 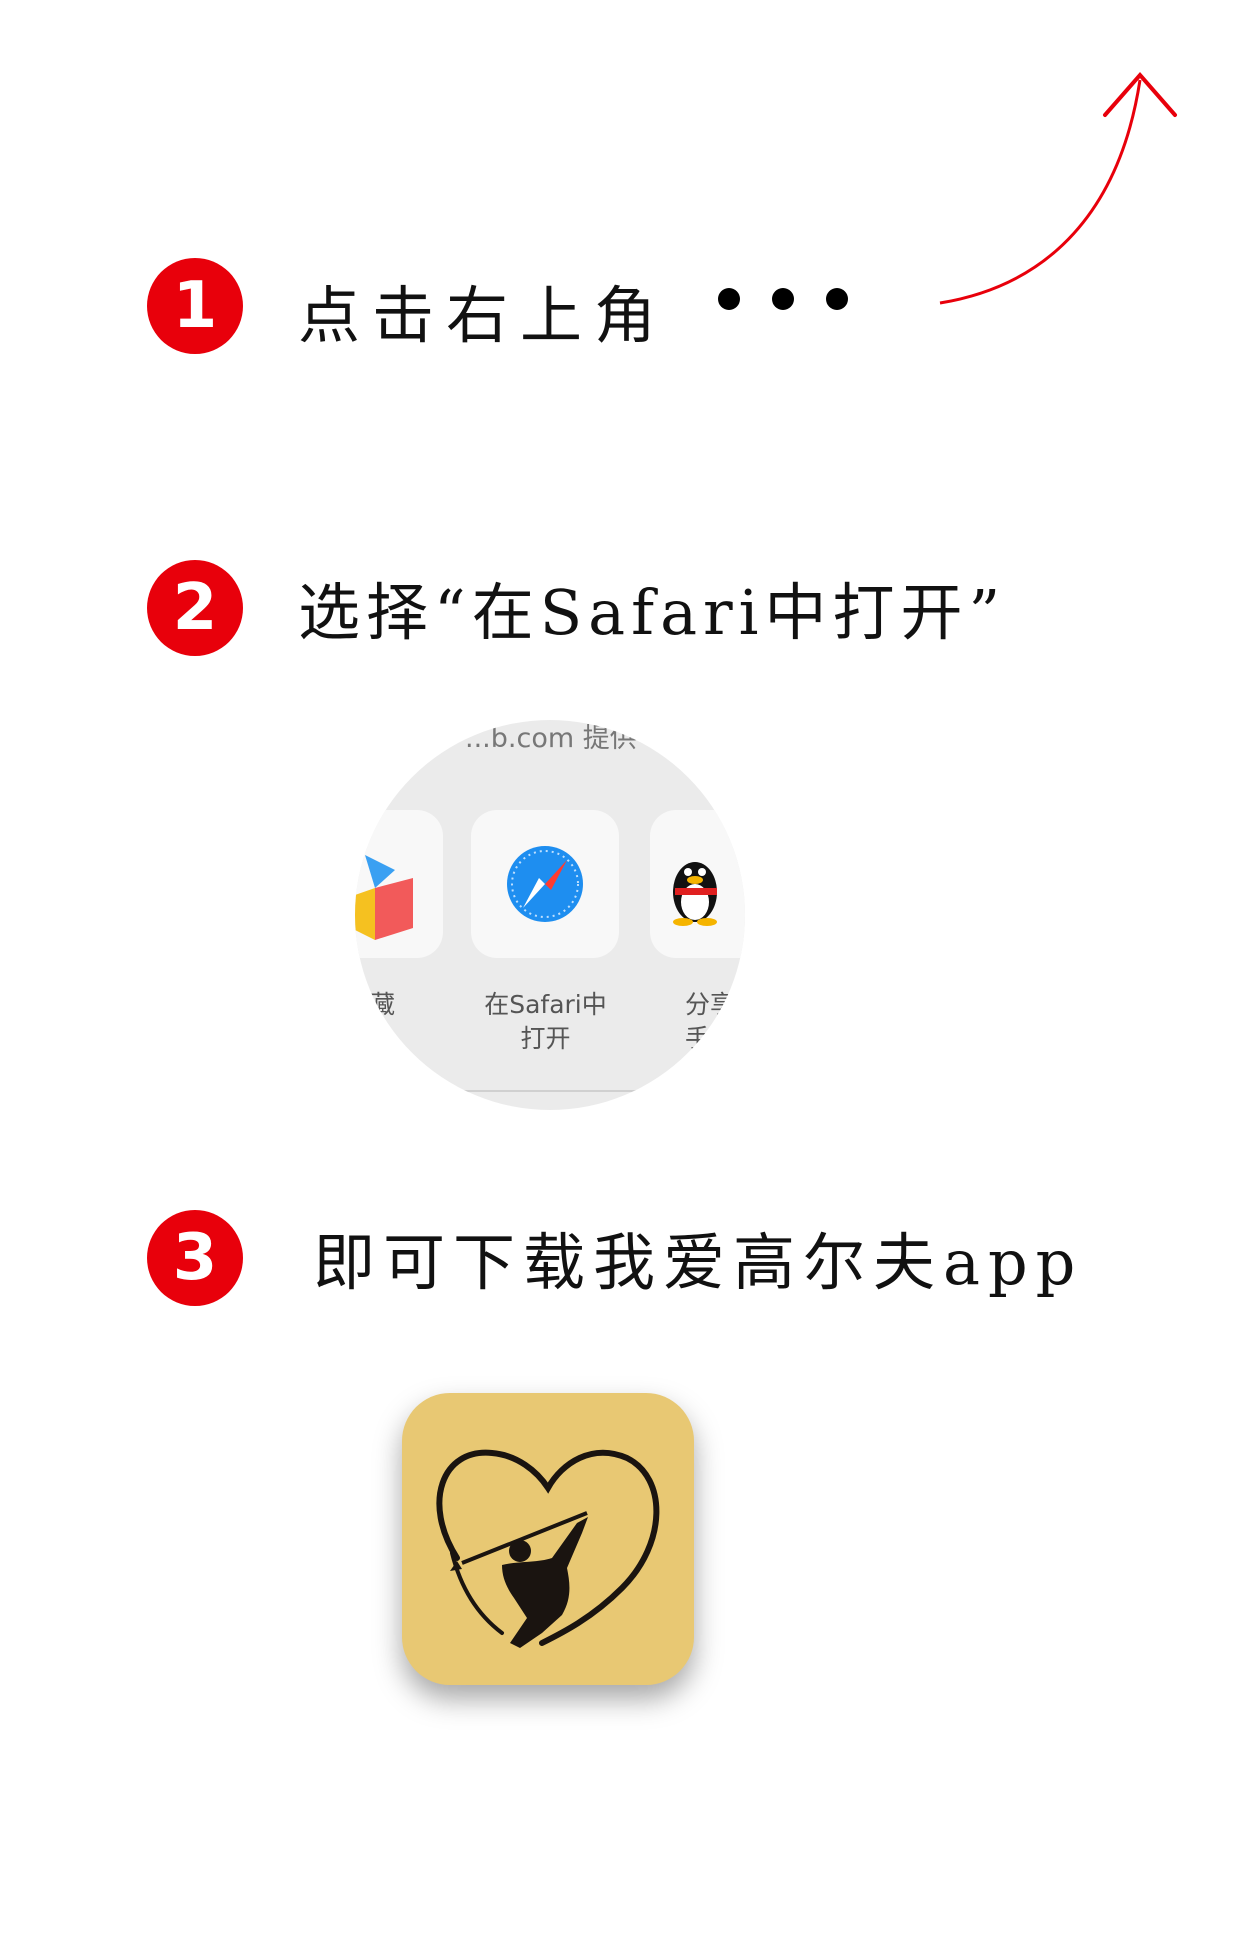 I want to click on share-sheet-url: ...b.com 提供, so click(x=551, y=738).